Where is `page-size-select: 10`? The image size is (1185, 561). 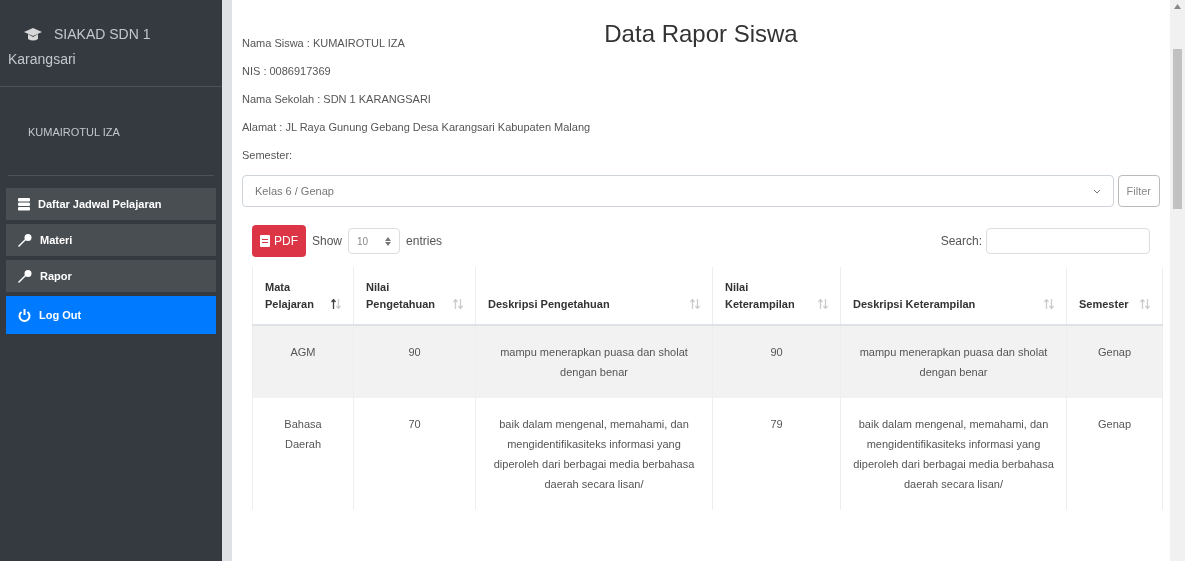
page-size-select: 10 is located at coordinates (374, 241).